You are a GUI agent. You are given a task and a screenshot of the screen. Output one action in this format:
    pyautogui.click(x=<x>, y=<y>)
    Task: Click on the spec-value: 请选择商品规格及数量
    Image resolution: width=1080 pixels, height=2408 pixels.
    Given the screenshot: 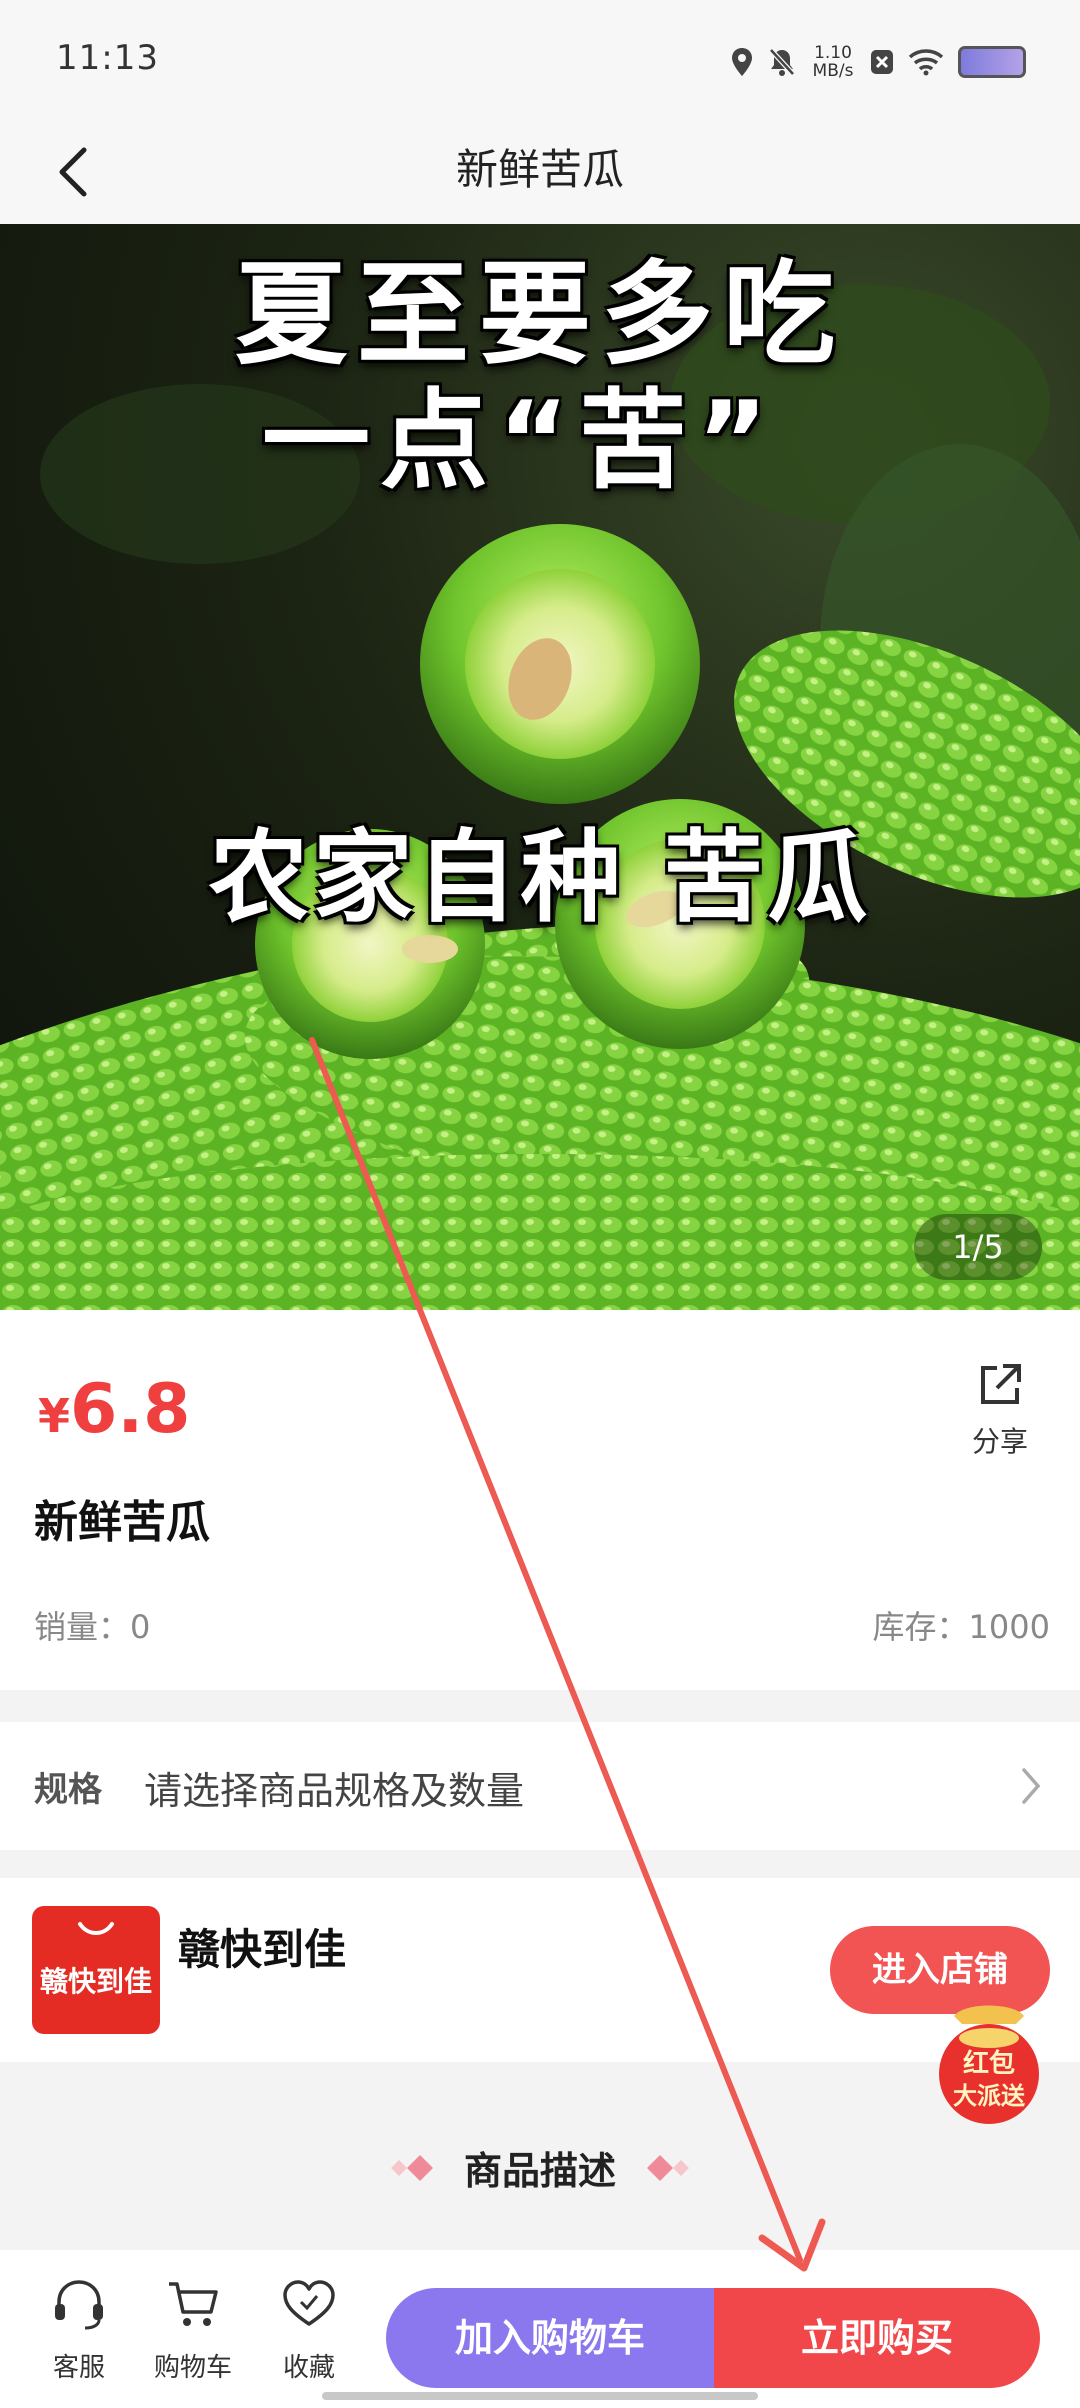 What is the action you would take?
    pyautogui.click(x=334, y=1791)
    